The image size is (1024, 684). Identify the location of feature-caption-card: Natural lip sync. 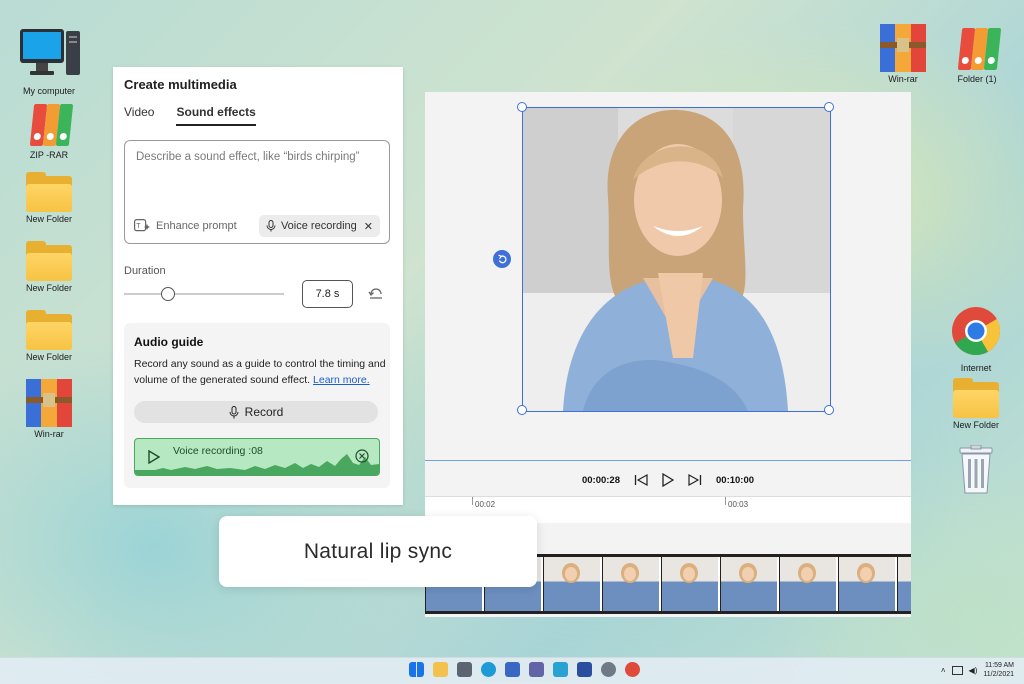
(378, 551).